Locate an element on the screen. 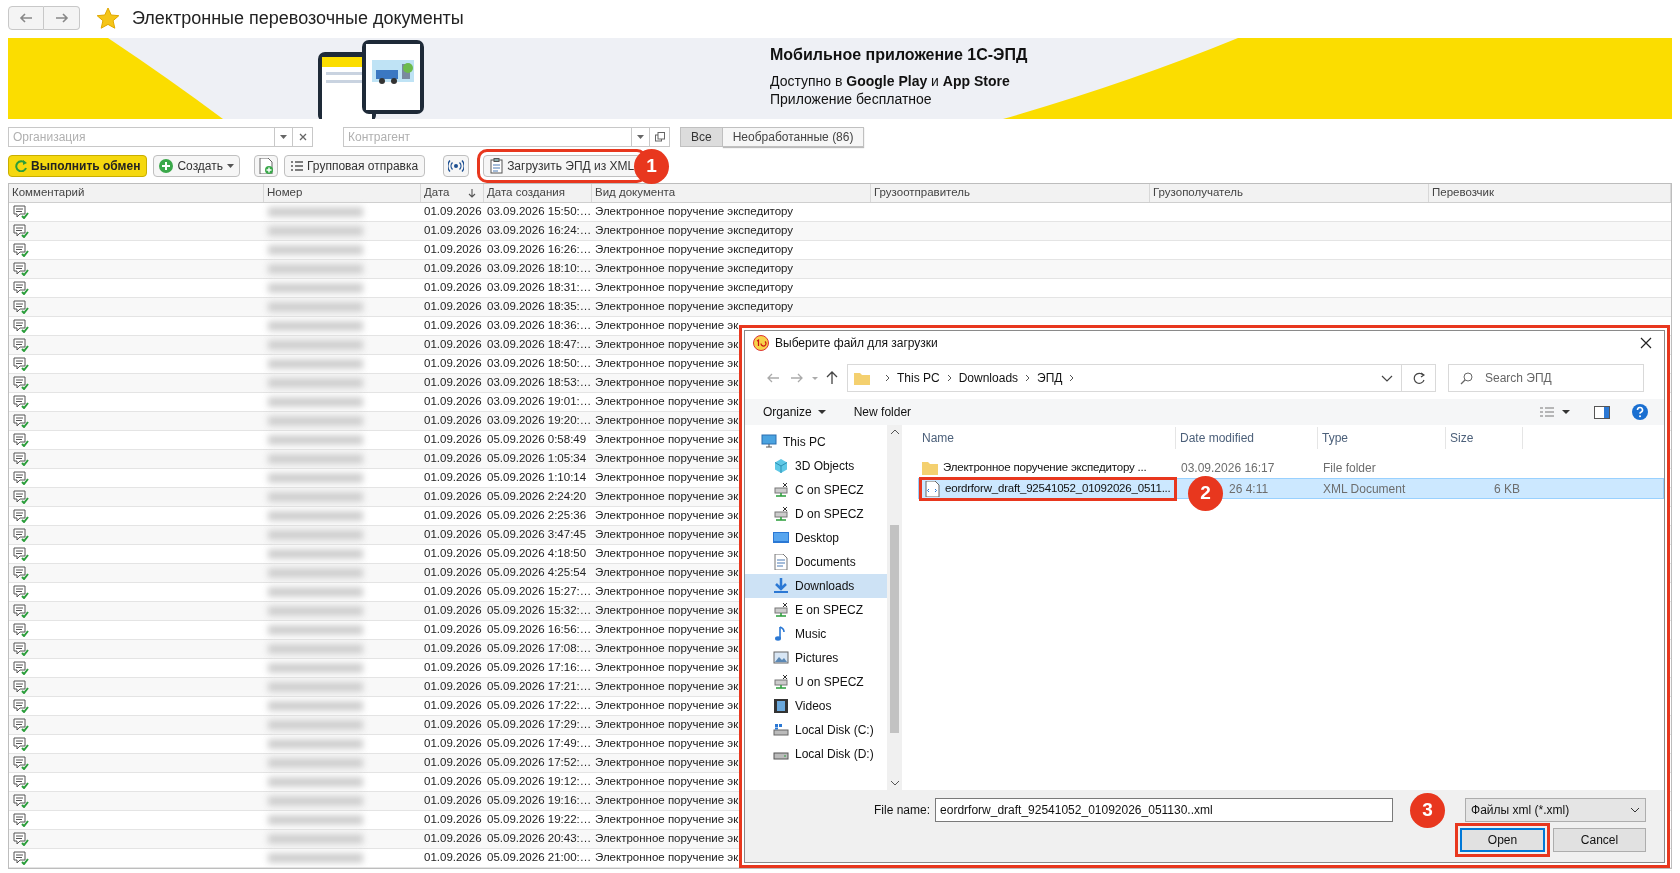 The image size is (1680, 873). group-send-button: Групповая отправка is located at coordinates (355, 166).